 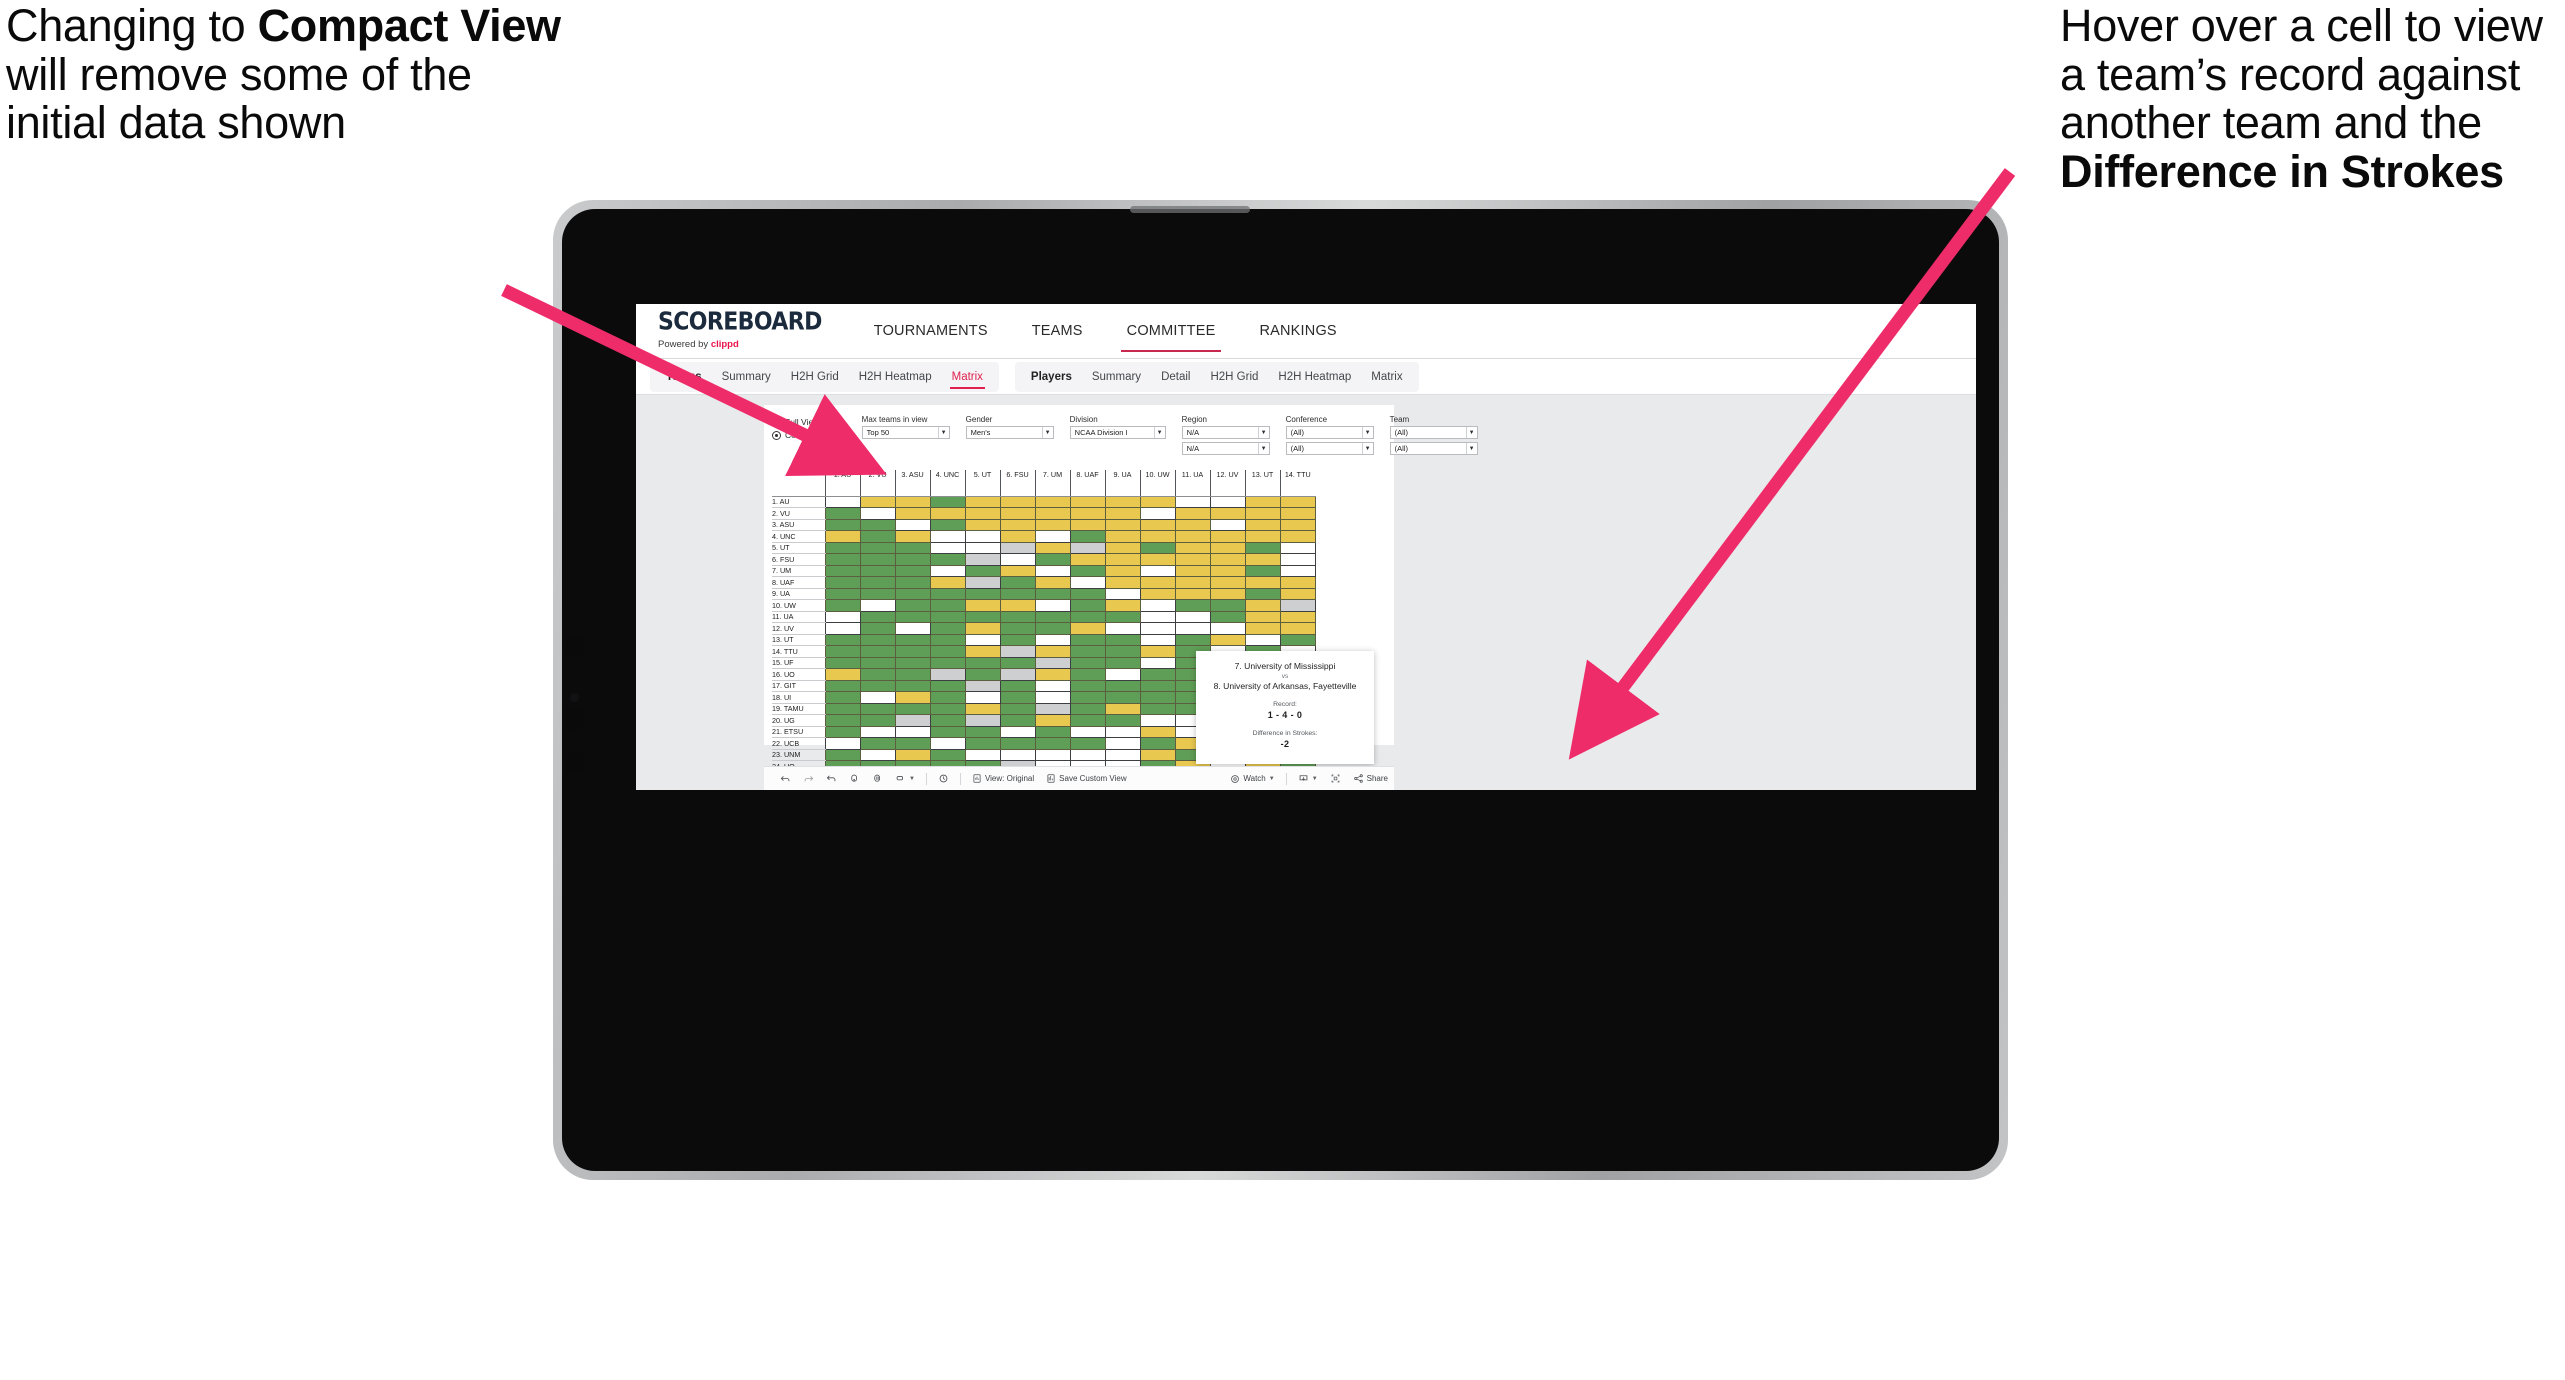 What do you see at coordinates (1297, 331) in the screenshot?
I see `nav-item-rankings: RANKINGS` at bounding box center [1297, 331].